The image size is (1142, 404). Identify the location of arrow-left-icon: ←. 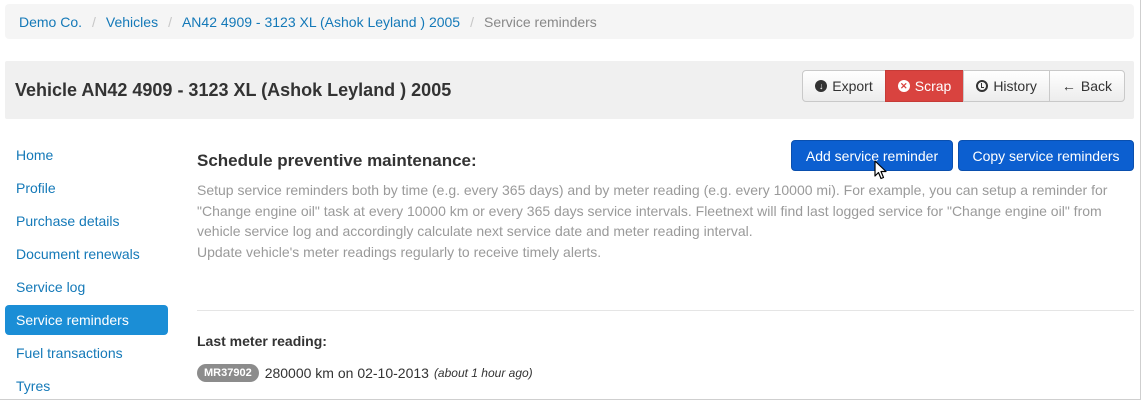
(1068, 86).